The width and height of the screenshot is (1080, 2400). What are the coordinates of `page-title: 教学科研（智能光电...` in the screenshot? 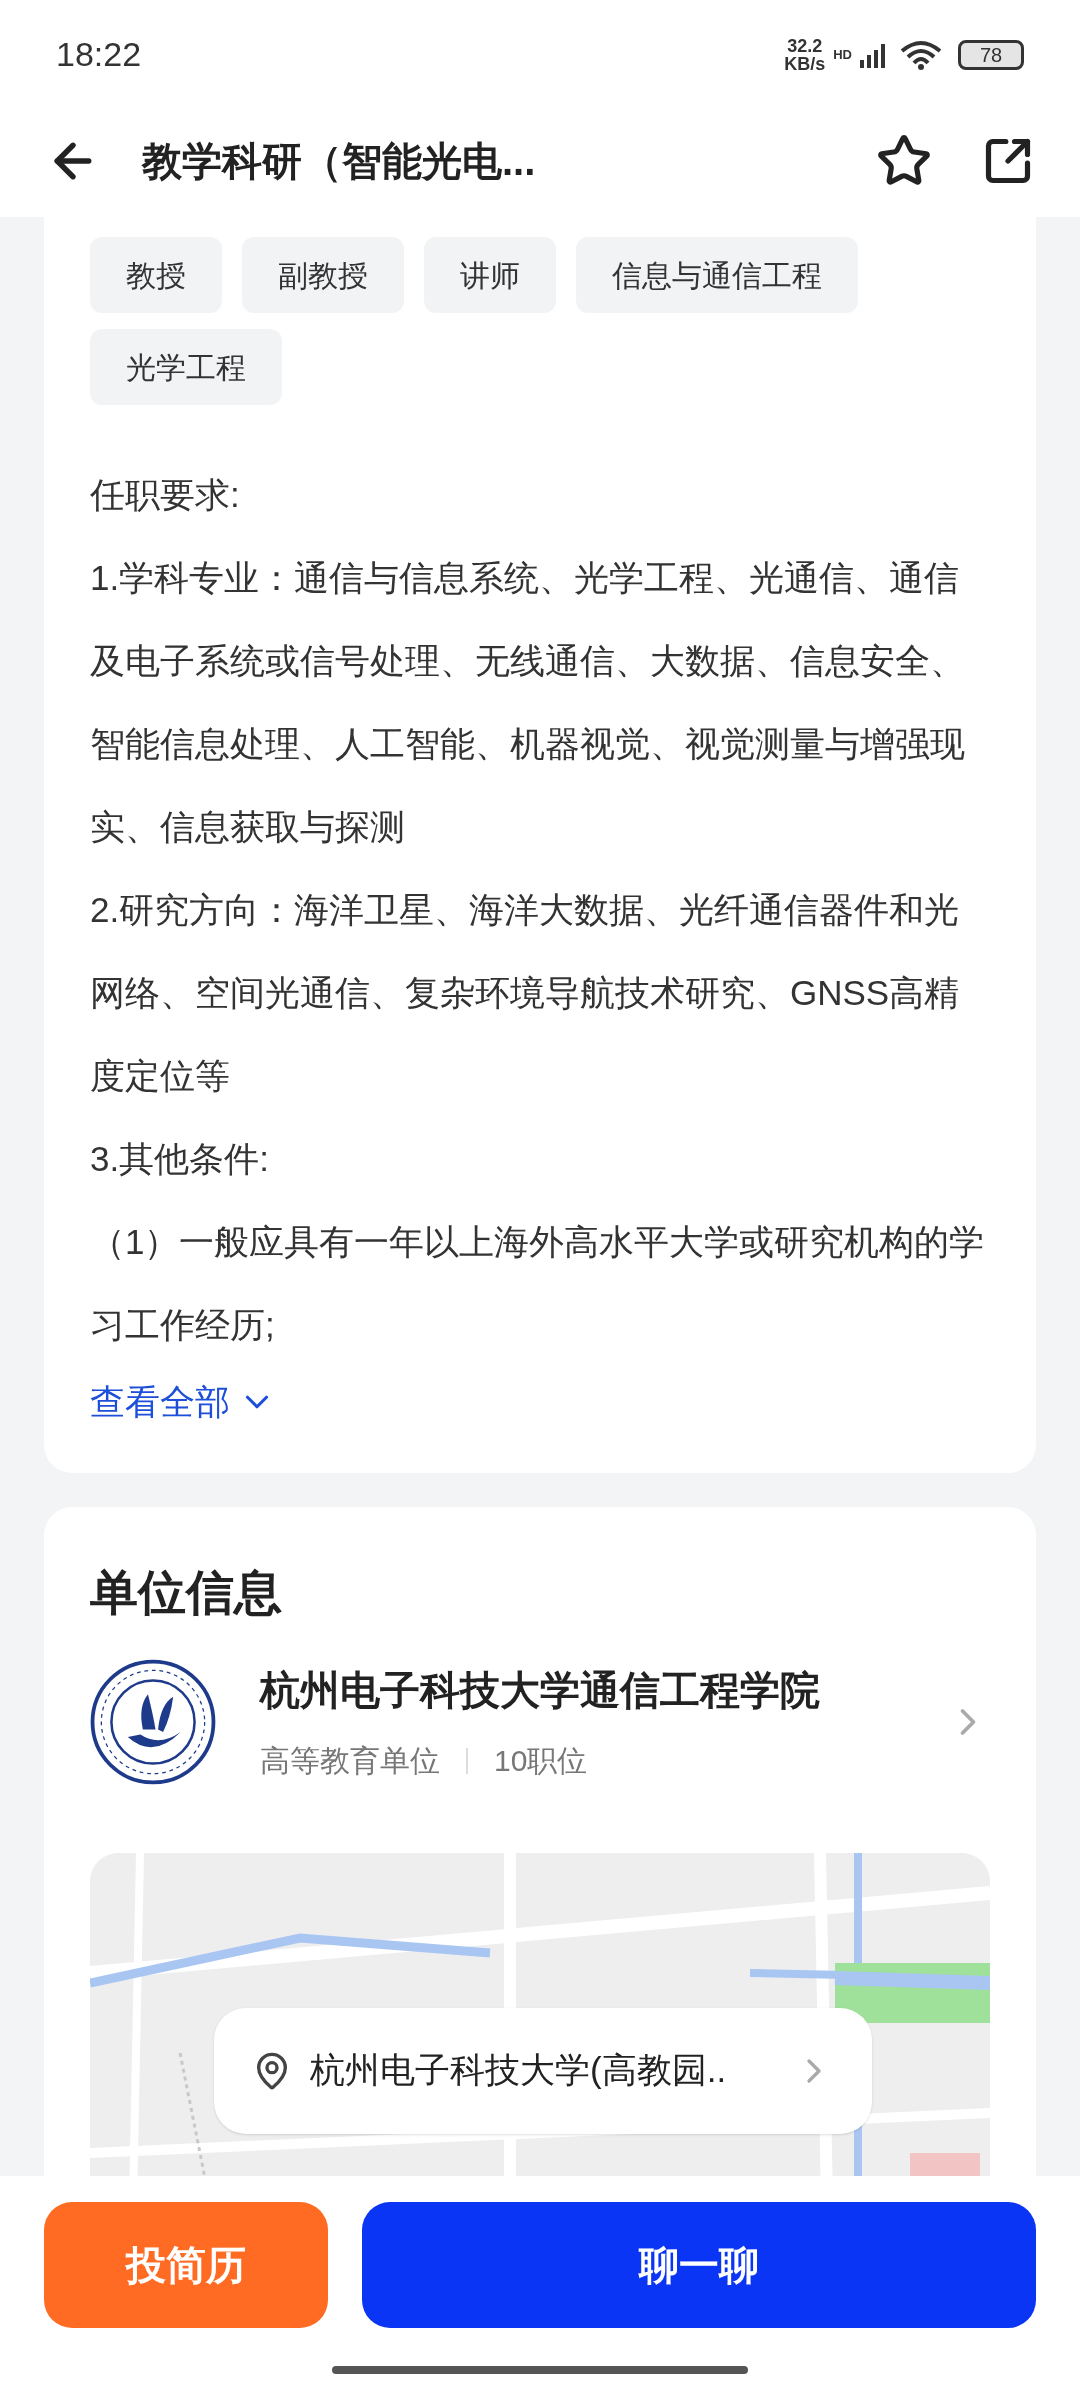 It's located at (339, 161).